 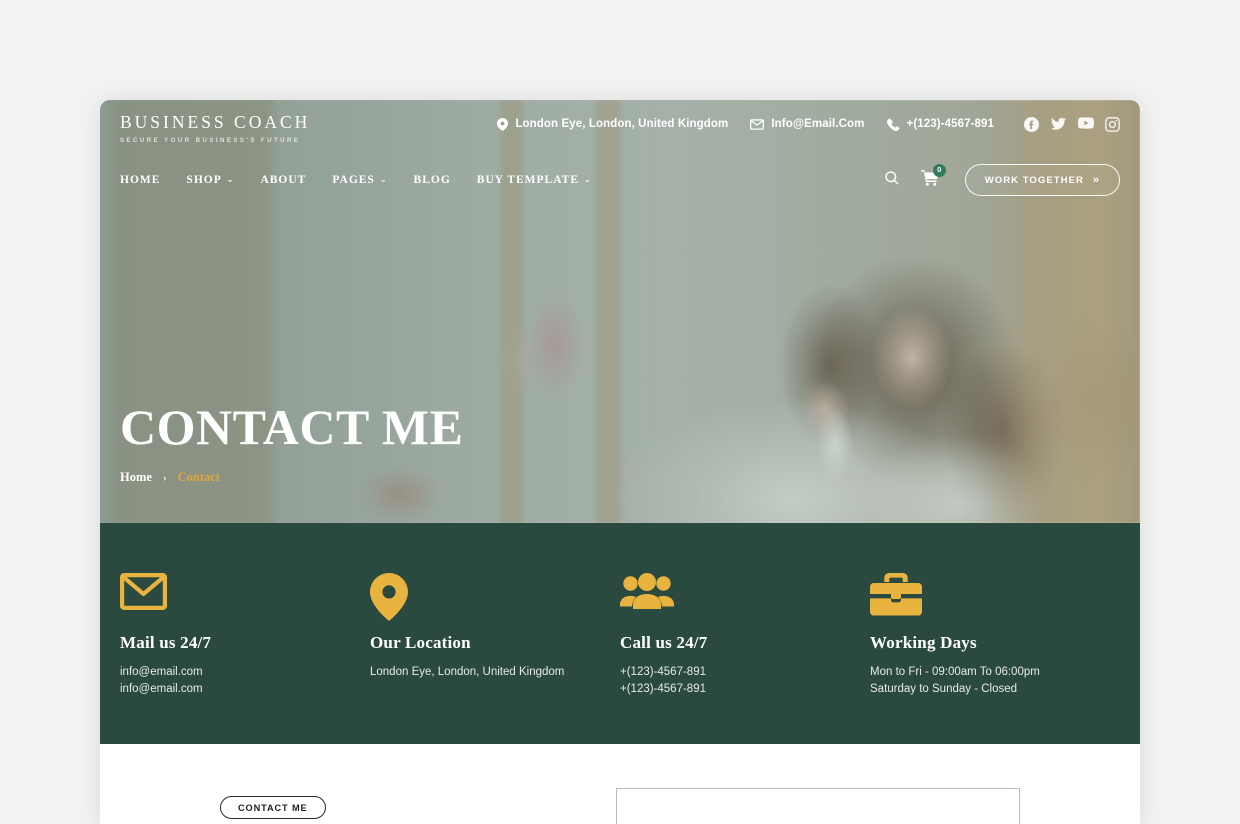 I want to click on topbar-email: Info@Email.Com, so click(x=807, y=124).